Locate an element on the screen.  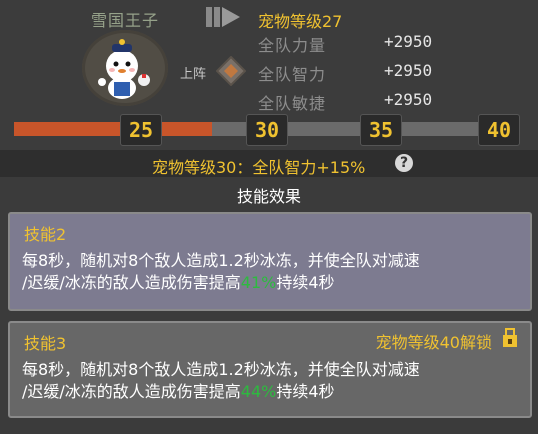
deploy-button is located at coordinates (231, 71).